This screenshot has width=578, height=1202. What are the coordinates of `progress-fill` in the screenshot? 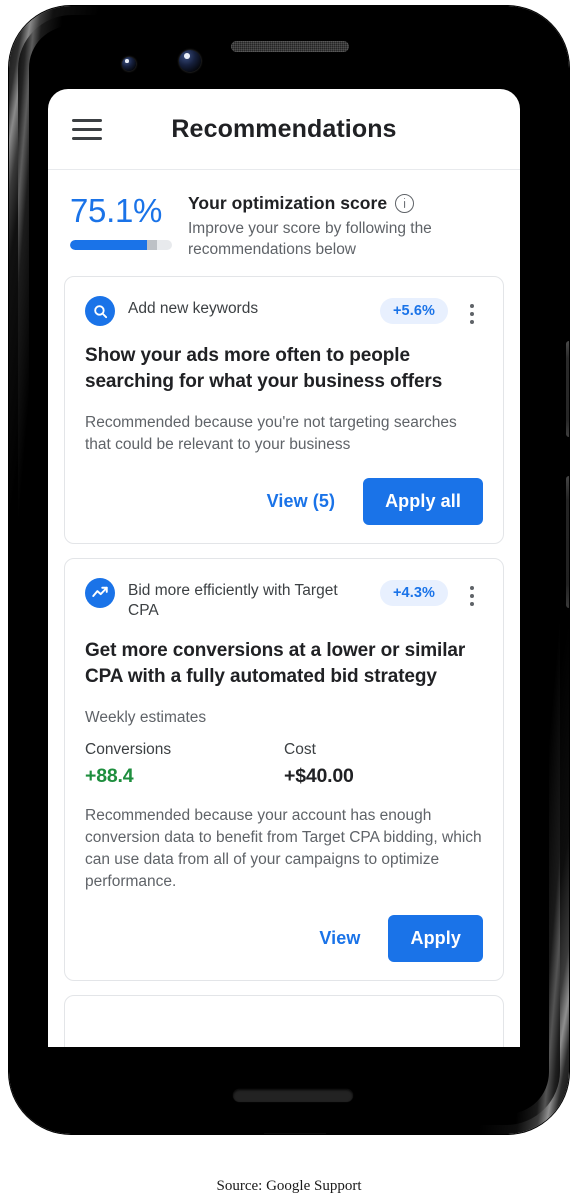 It's located at (108, 244).